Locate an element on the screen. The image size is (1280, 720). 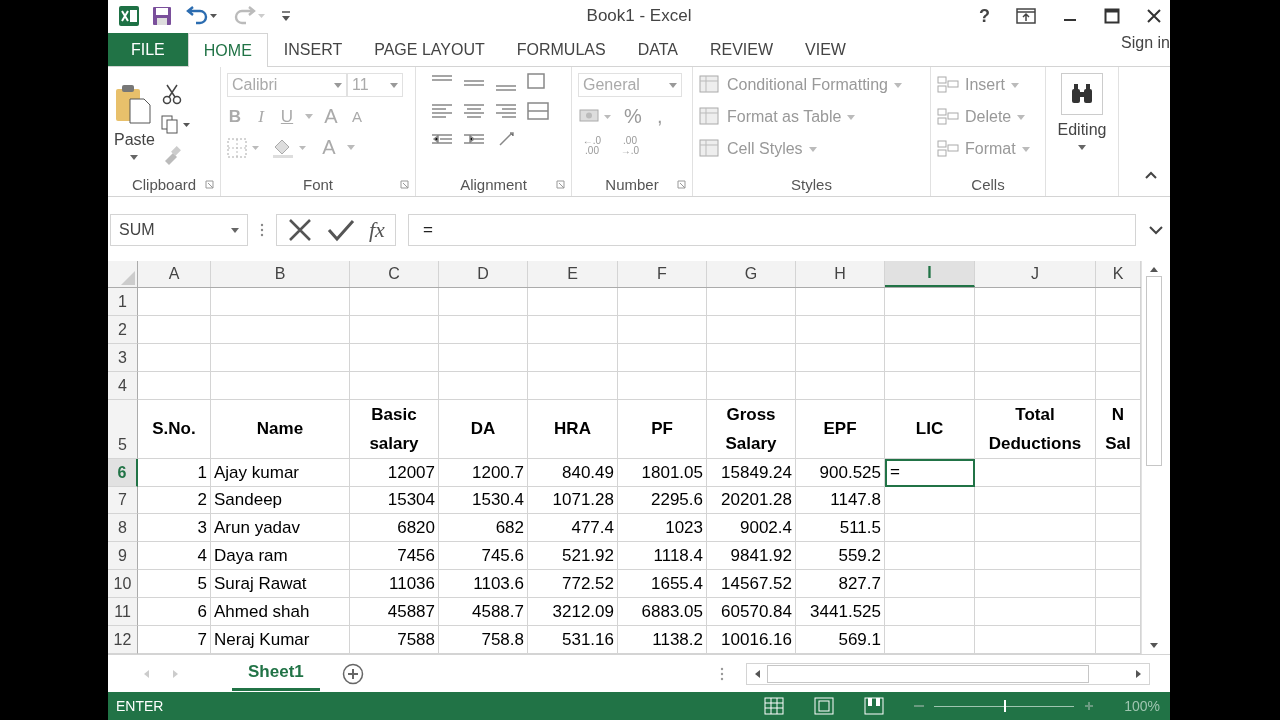
ribbon-tab: VIEW is located at coordinates (825, 49).